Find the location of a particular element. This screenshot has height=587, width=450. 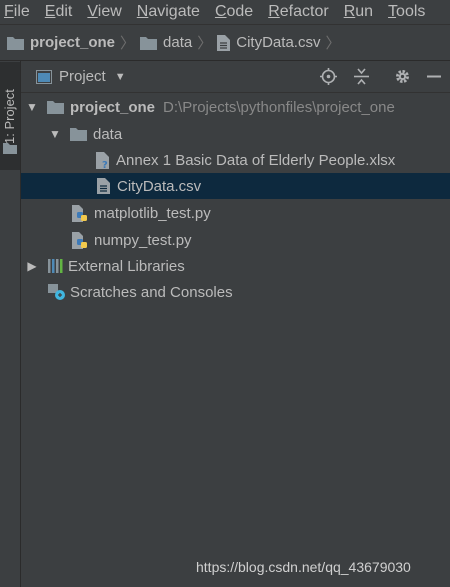

menu-navigate-mnemonic: N is located at coordinates (142, 11).